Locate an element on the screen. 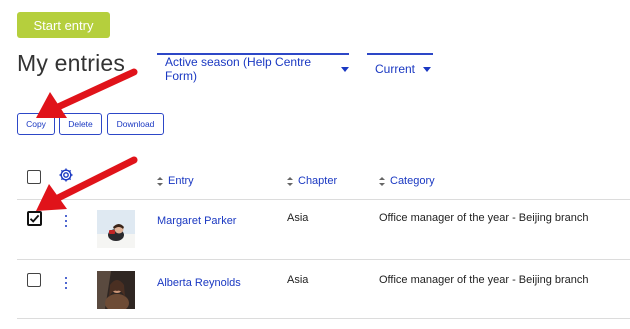 This screenshot has height=329, width=630. entry-header-label: Entry is located at coordinates (181, 181).